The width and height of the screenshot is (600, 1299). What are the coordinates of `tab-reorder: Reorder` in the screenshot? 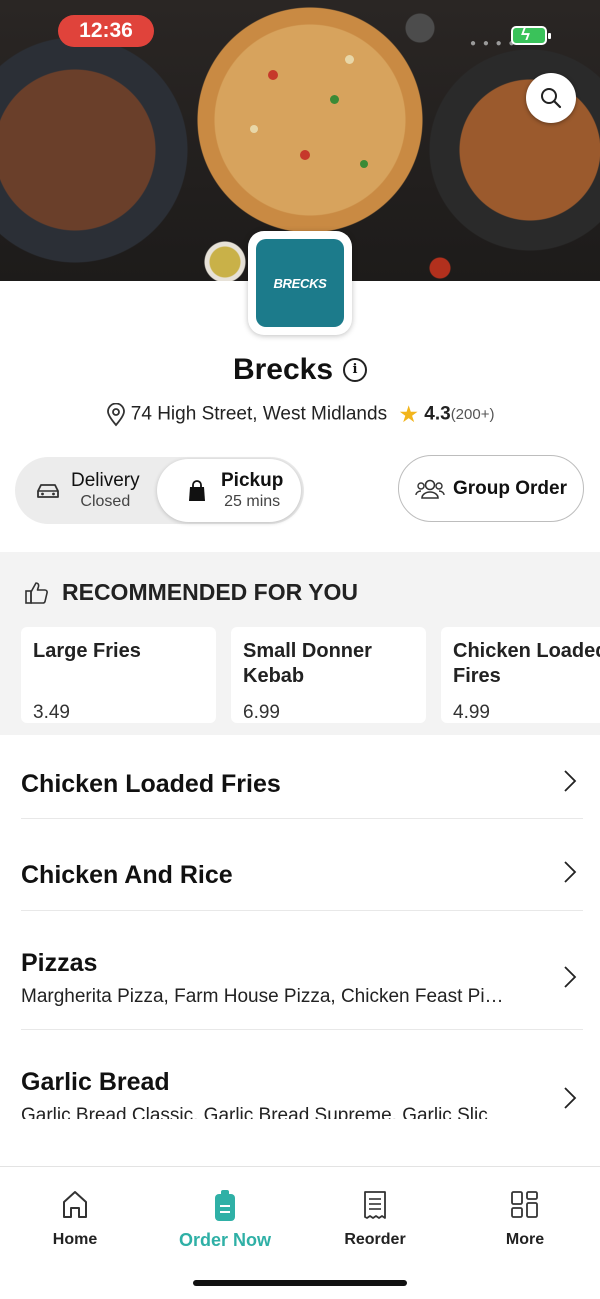 It's located at (375, 1219).